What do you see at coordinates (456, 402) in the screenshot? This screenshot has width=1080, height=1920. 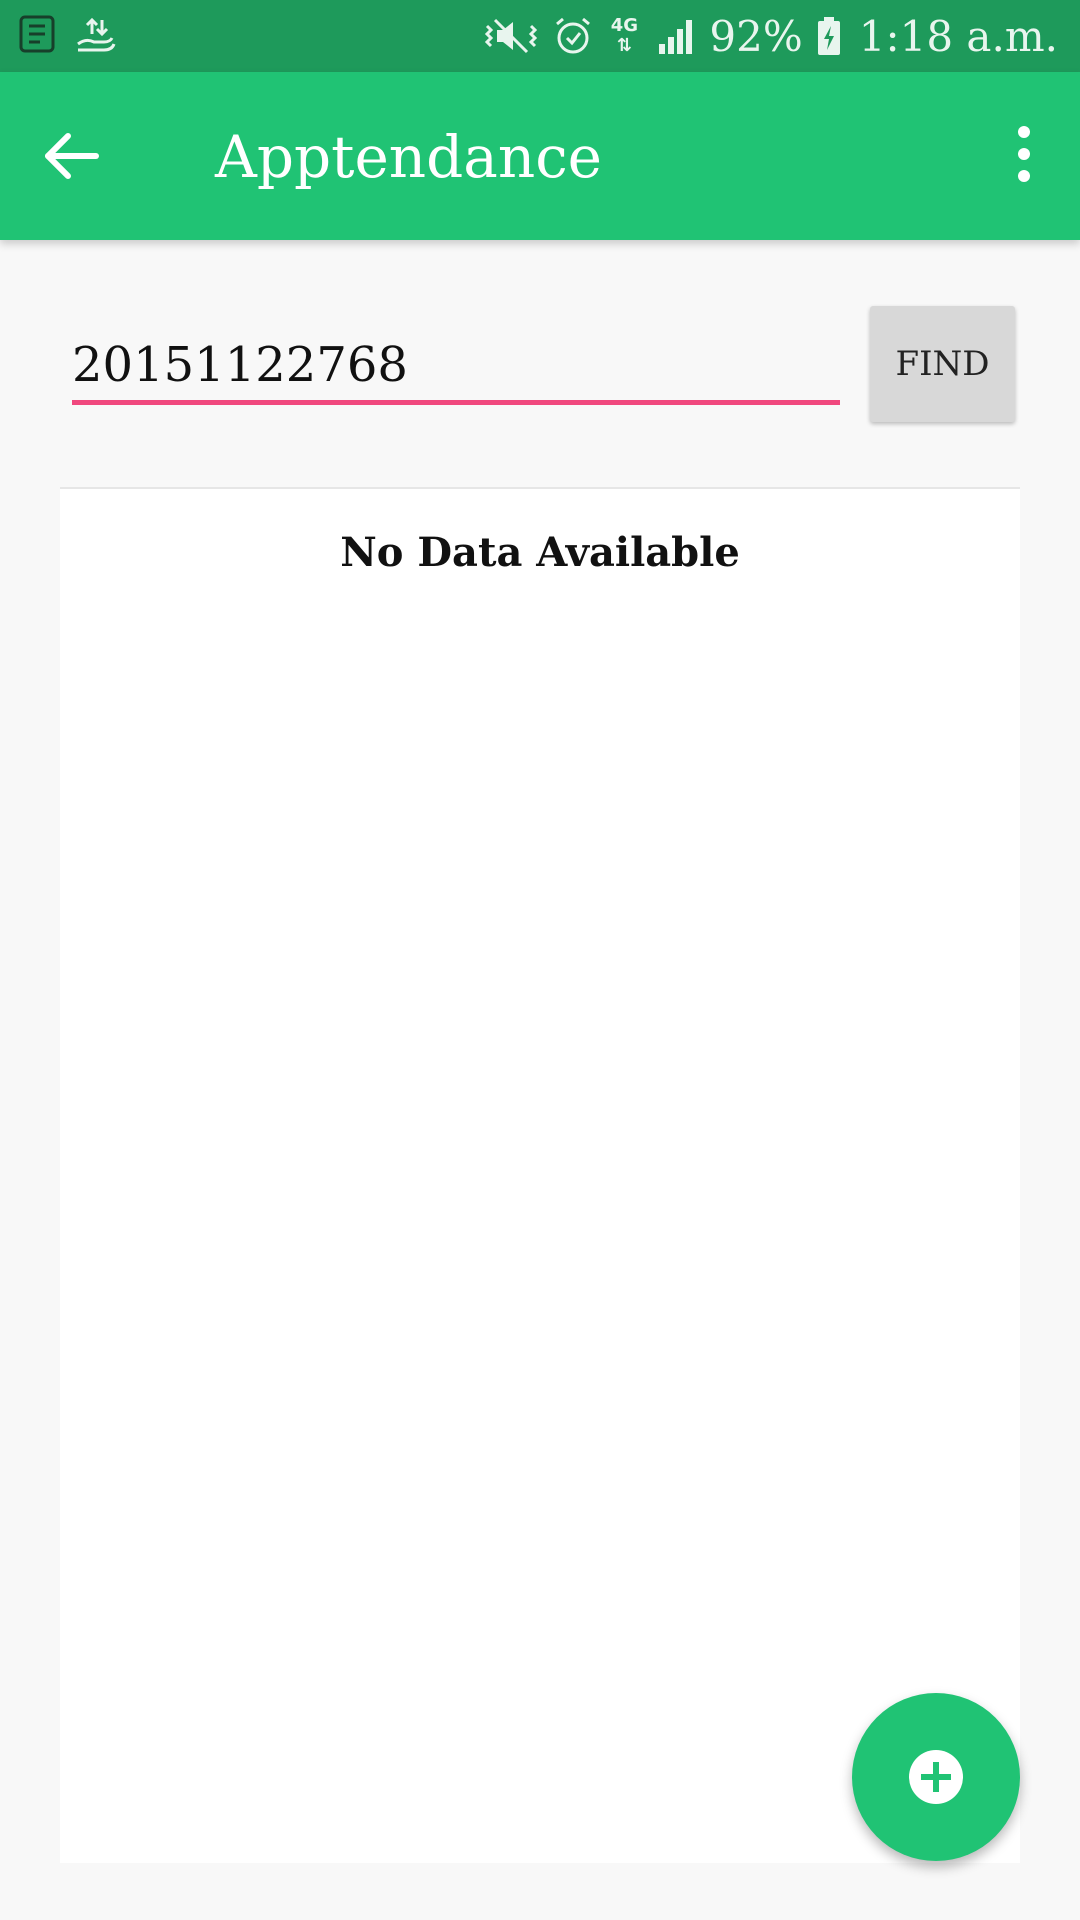 I see `search-input-underline` at bounding box center [456, 402].